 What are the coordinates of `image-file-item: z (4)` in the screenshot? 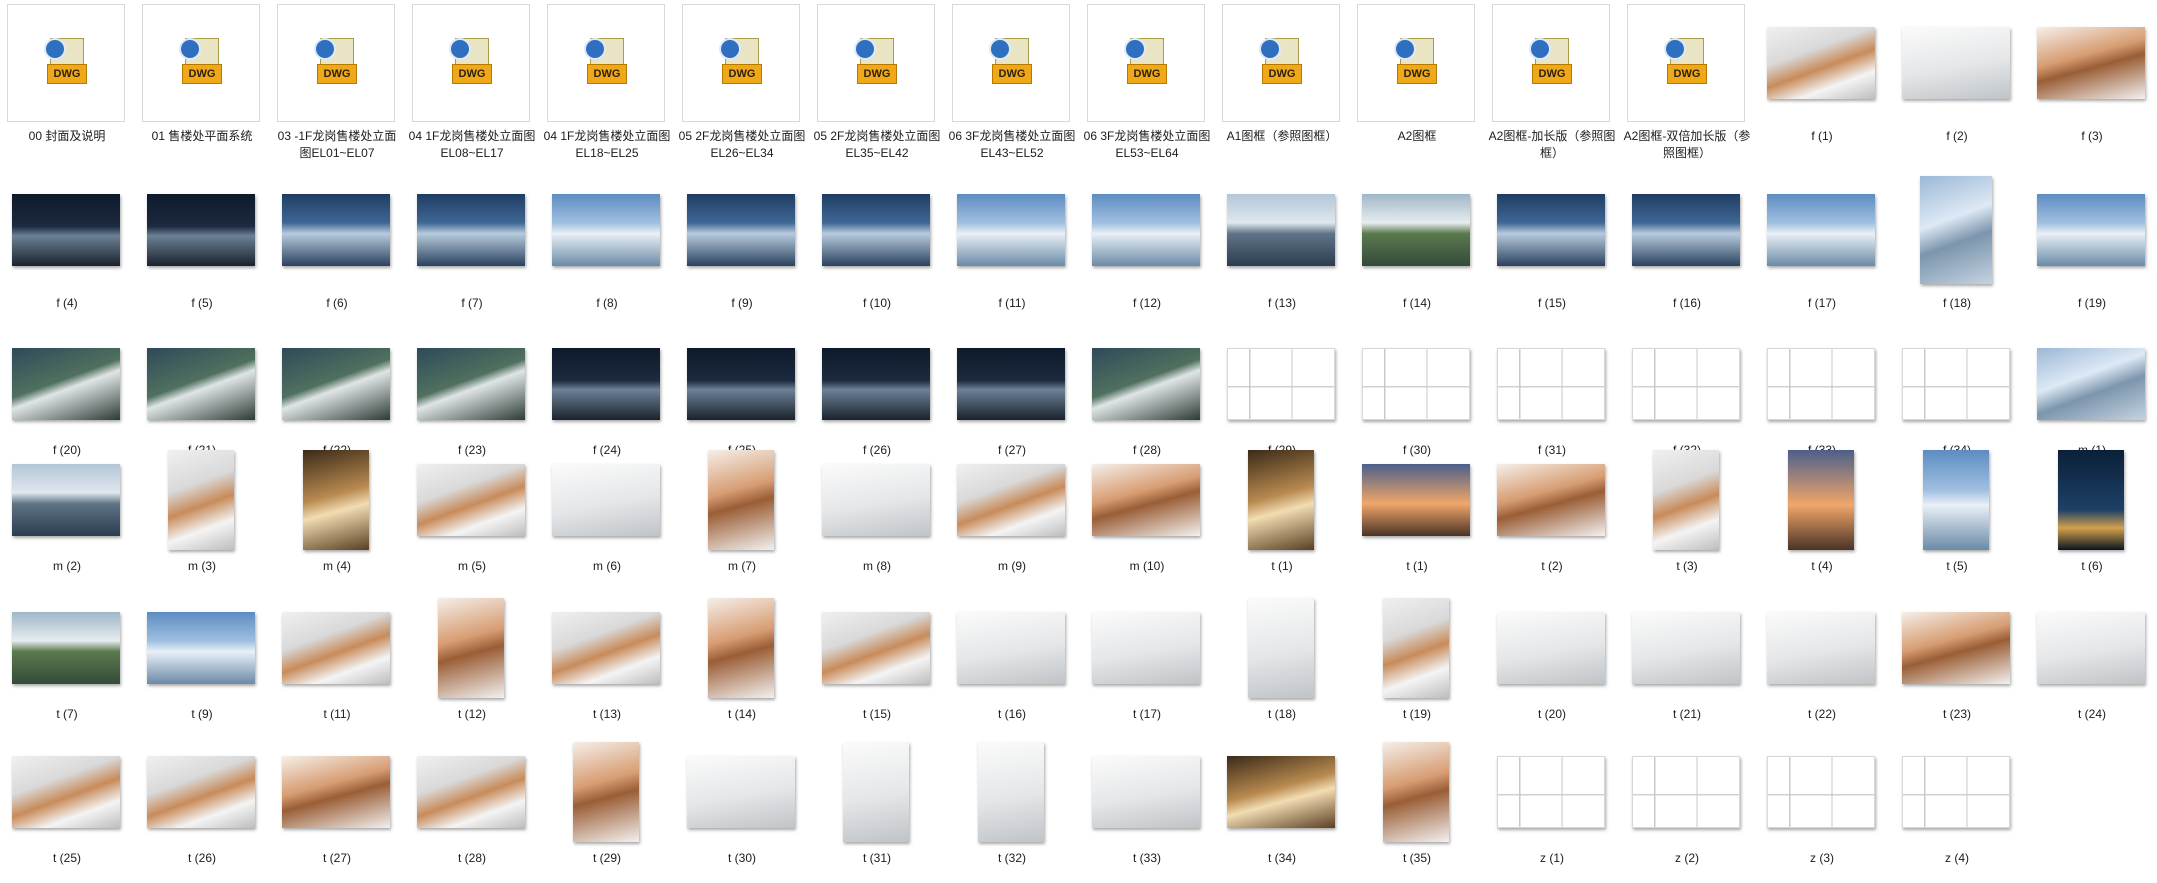 It's located at (1964, 810).